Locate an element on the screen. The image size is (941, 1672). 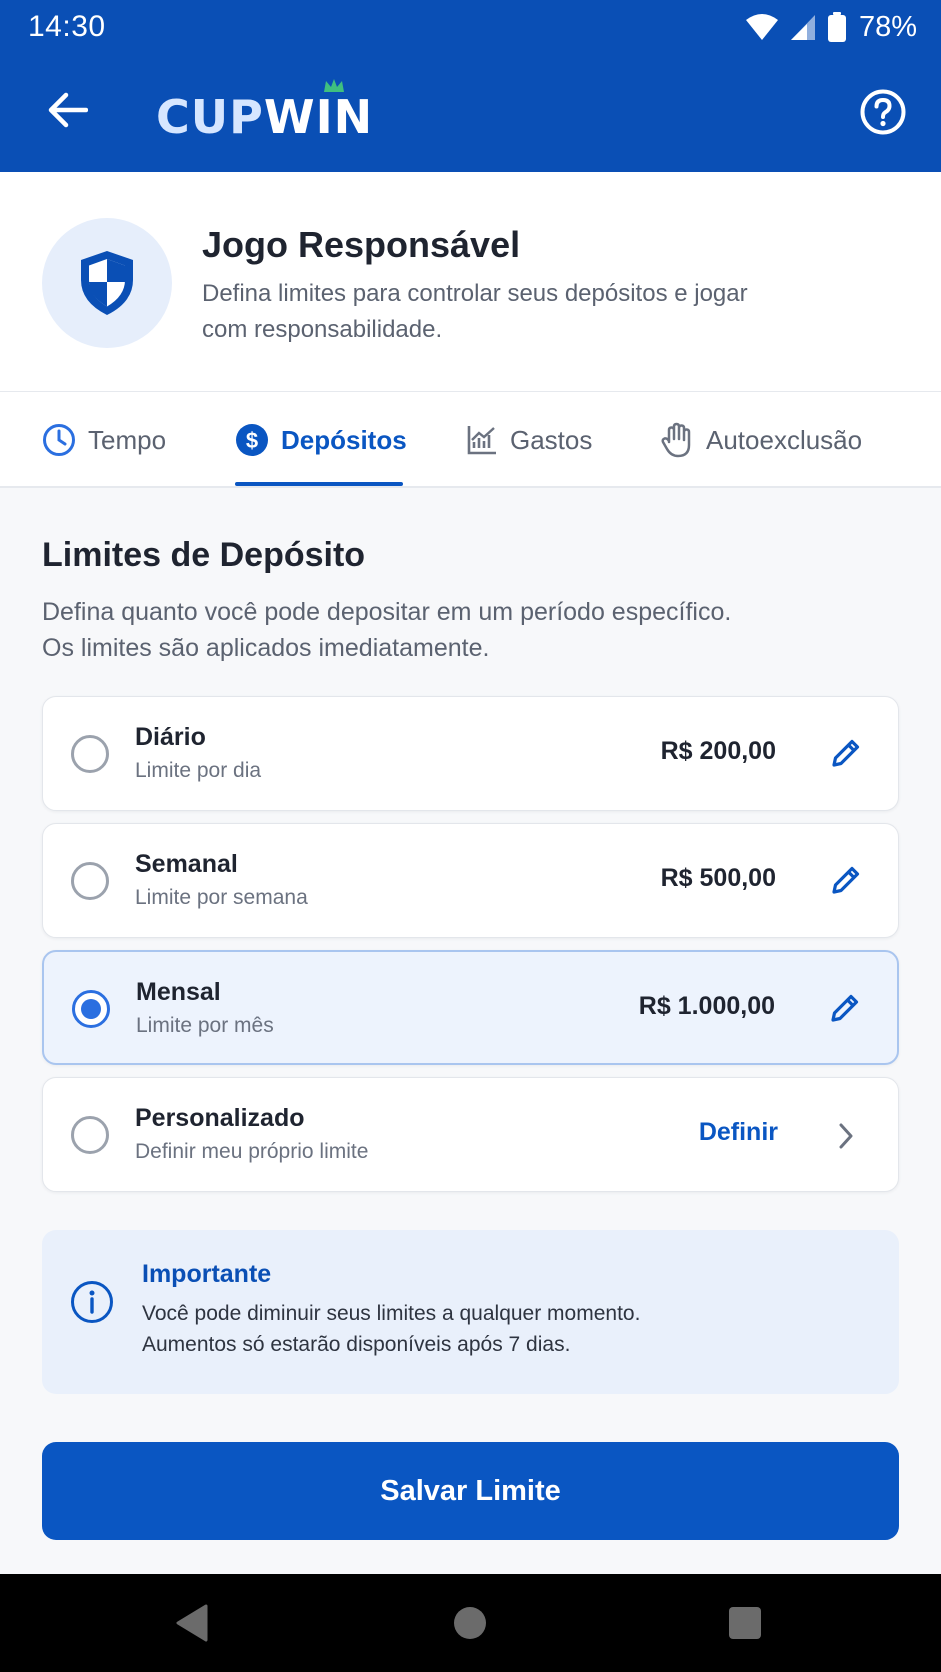
tab-gastos: Gastos is located at coordinates (529, 440).